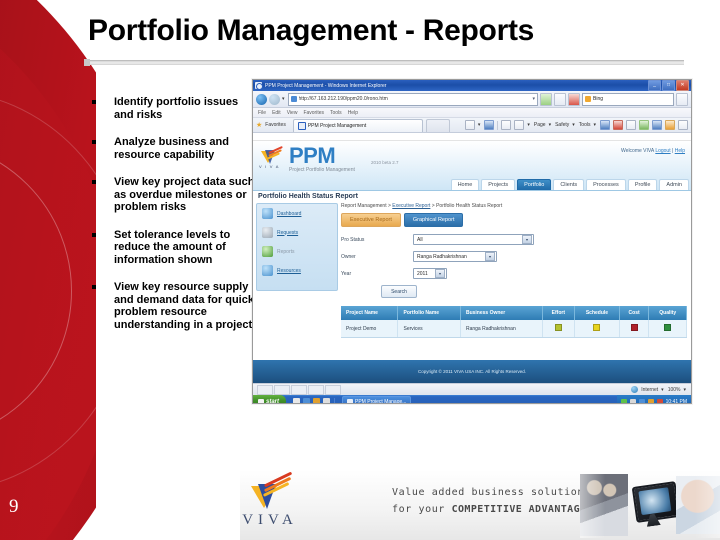 This screenshot has width=720, height=540. Describe the element at coordinates (292, 113) in the screenshot. I see `menu-item-view: View` at that location.